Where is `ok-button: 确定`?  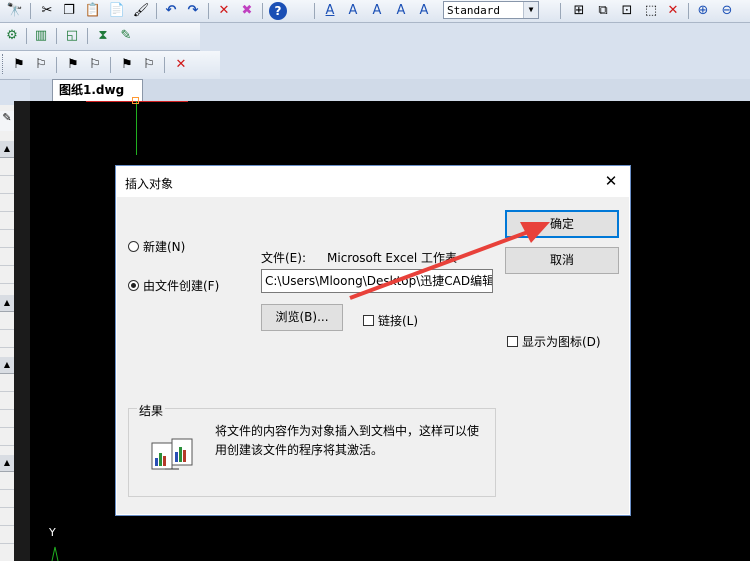 ok-button: 确定 is located at coordinates (562, 224).